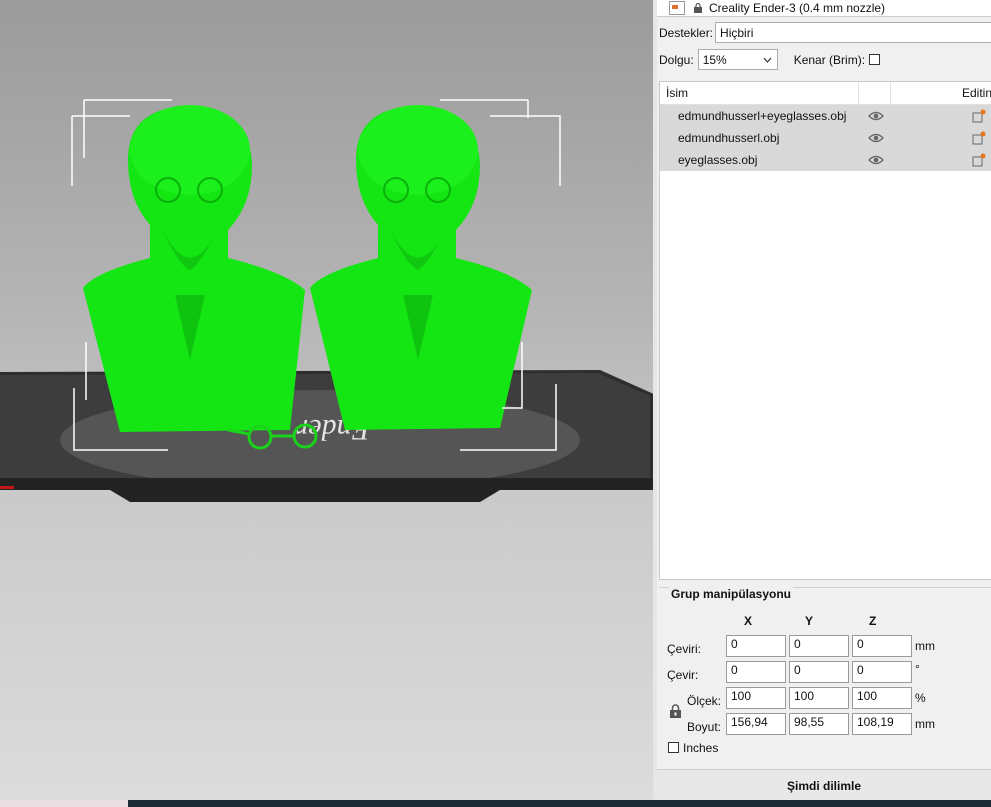 The image size is (991, 807). Describe the element at coordinates (737, 59) in the screenshot. I see `infill-dropdown: 15%` at that location.